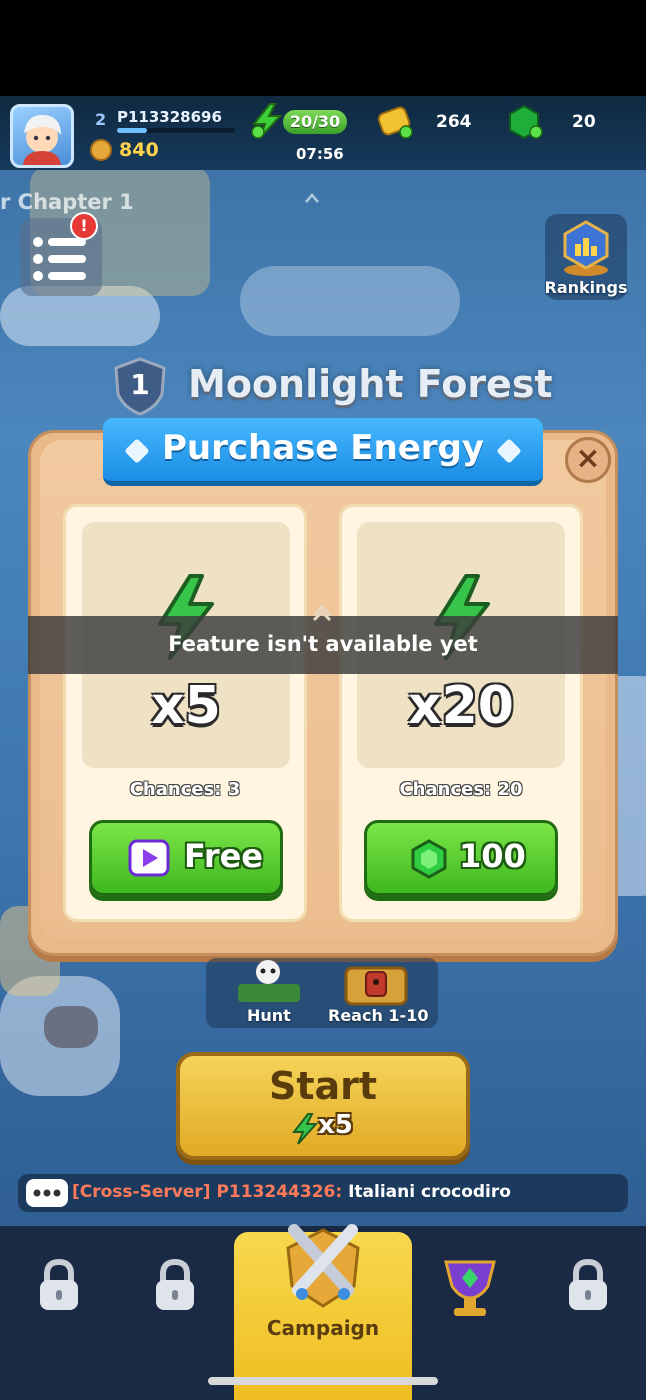  Describe the element at coordinates (312, 198) in the screenshot. I see `scroll-up-chevron-icon` at that location.